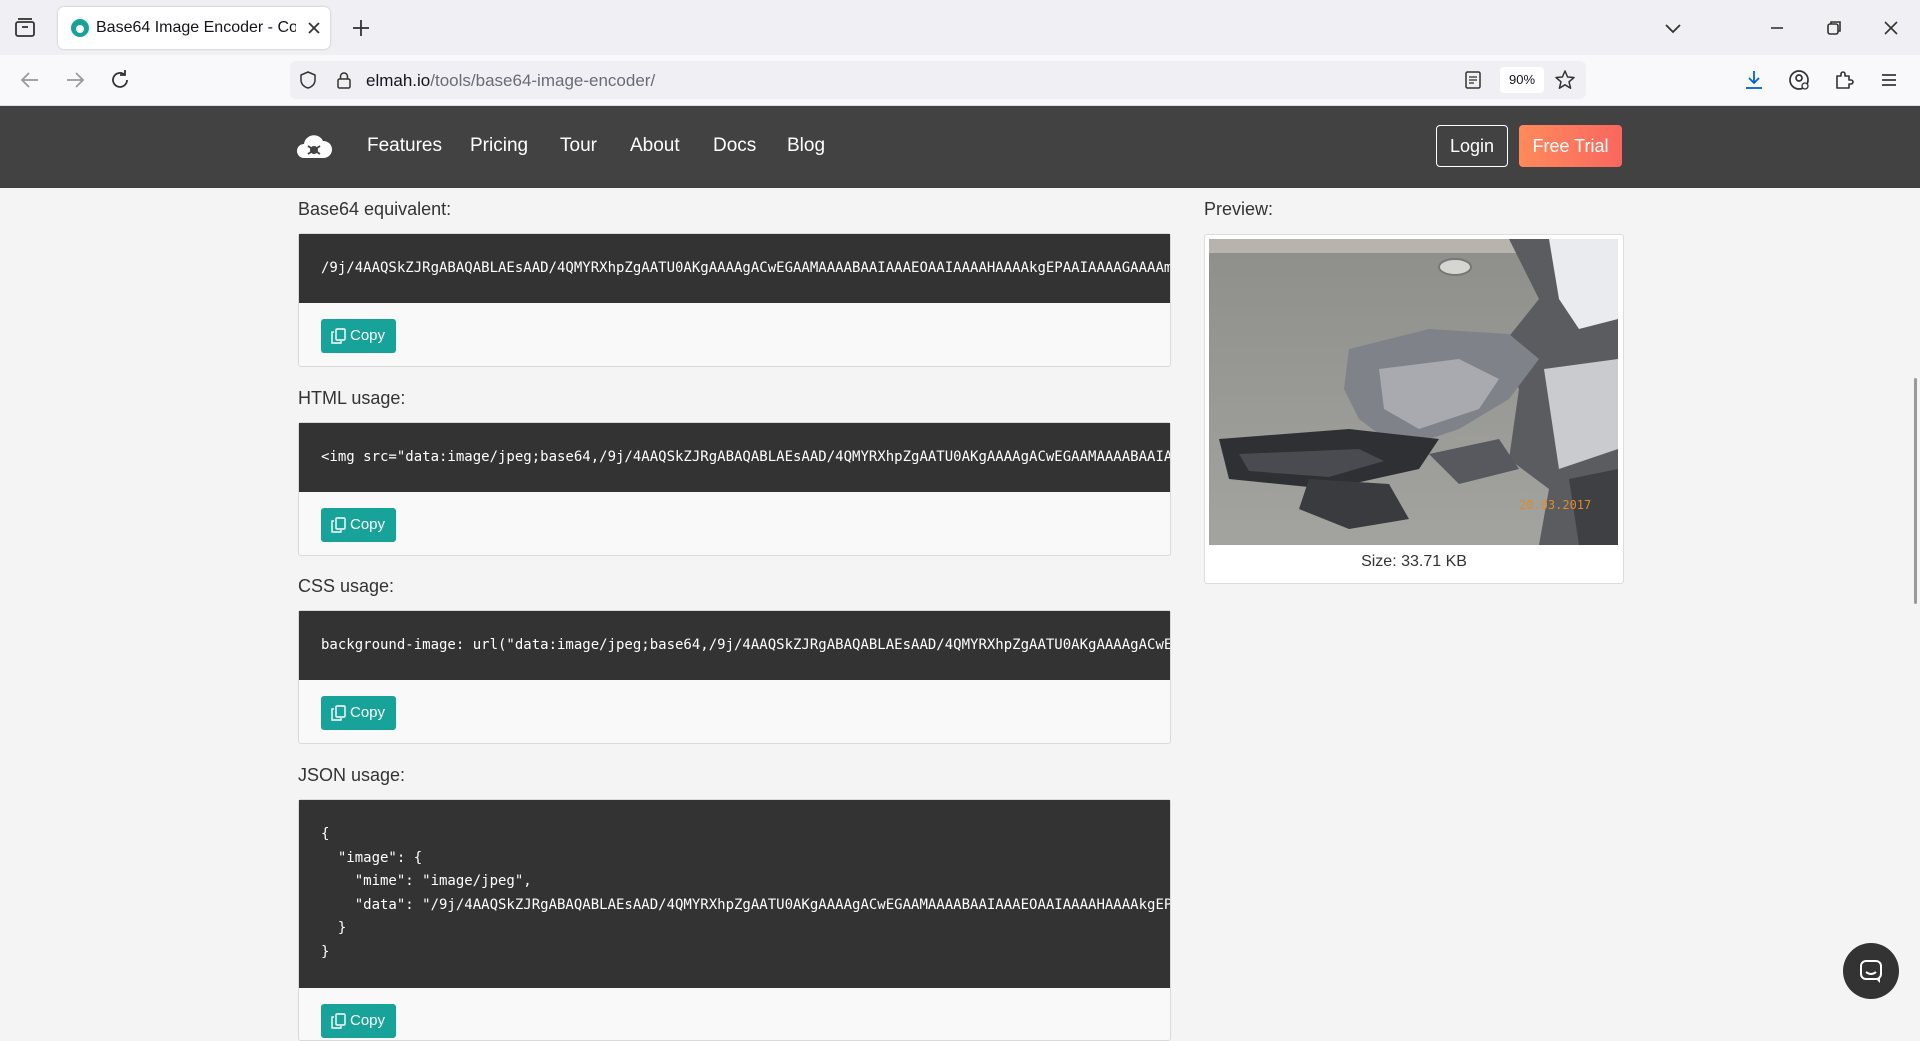 This screenshot has height=1041, width=1920. Describe the element at coordinates (806, 146) in the screenshot. I see `nav-blog: Blog` at that location.